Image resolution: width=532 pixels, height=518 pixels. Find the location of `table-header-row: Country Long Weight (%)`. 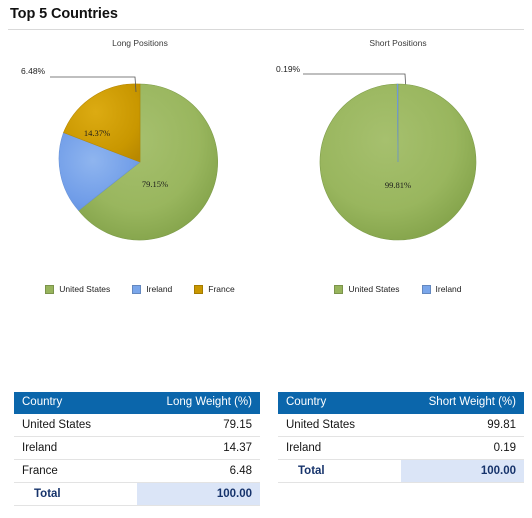

table-header-row: Country Long Weight (%) is located at coordinates (137, 403).